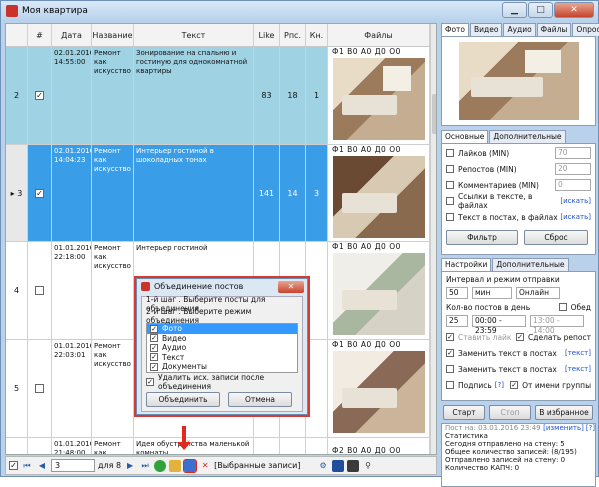  Describe the element at coordinates (575, 217) in the screenshot. I see `search-text-link: [искать]` at that location.